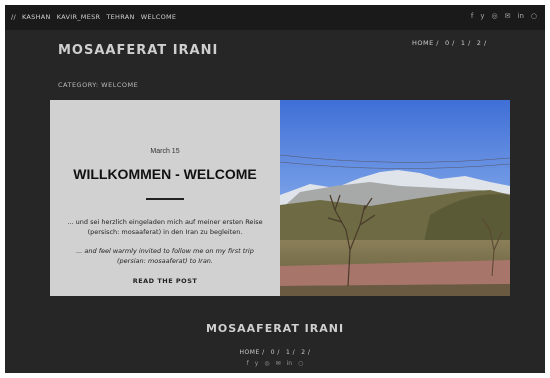 This screenshot has width=550, height=378. I want to click on footer-site-title: MOSAAFERAT IRANI, so click(275, 328).